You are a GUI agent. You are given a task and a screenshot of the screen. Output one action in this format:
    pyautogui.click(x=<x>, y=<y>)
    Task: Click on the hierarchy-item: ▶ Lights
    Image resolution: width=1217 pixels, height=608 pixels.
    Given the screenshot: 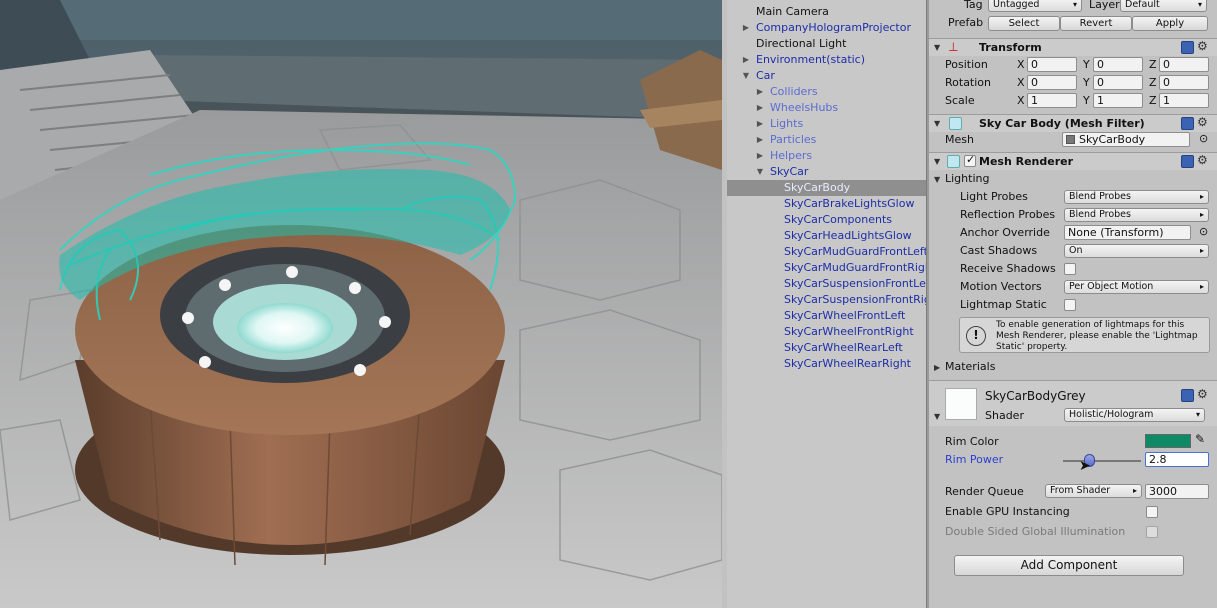 What is the action you would take?
    pyautogui.click(x=826, y=124)
    